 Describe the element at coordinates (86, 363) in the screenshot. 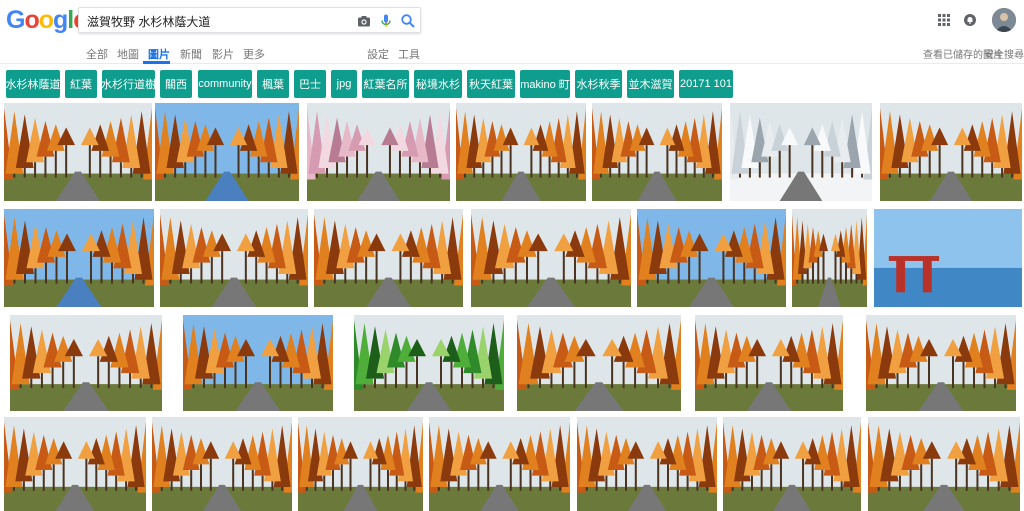

I see `image-result-tunnel-orange` at that location.